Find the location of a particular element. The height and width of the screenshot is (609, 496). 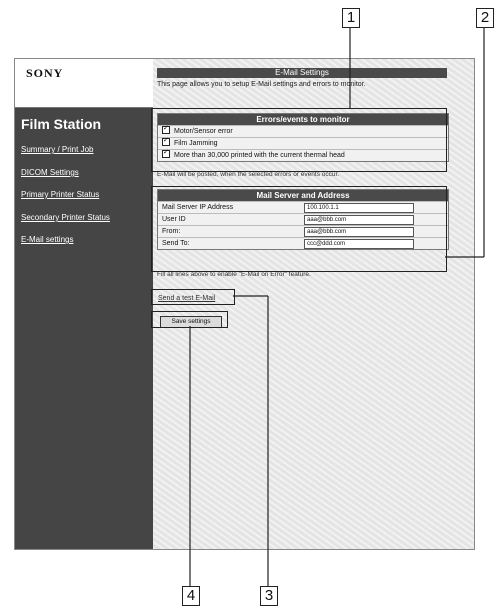

callout-label-2: 2 is located at coordinates (485, 18).